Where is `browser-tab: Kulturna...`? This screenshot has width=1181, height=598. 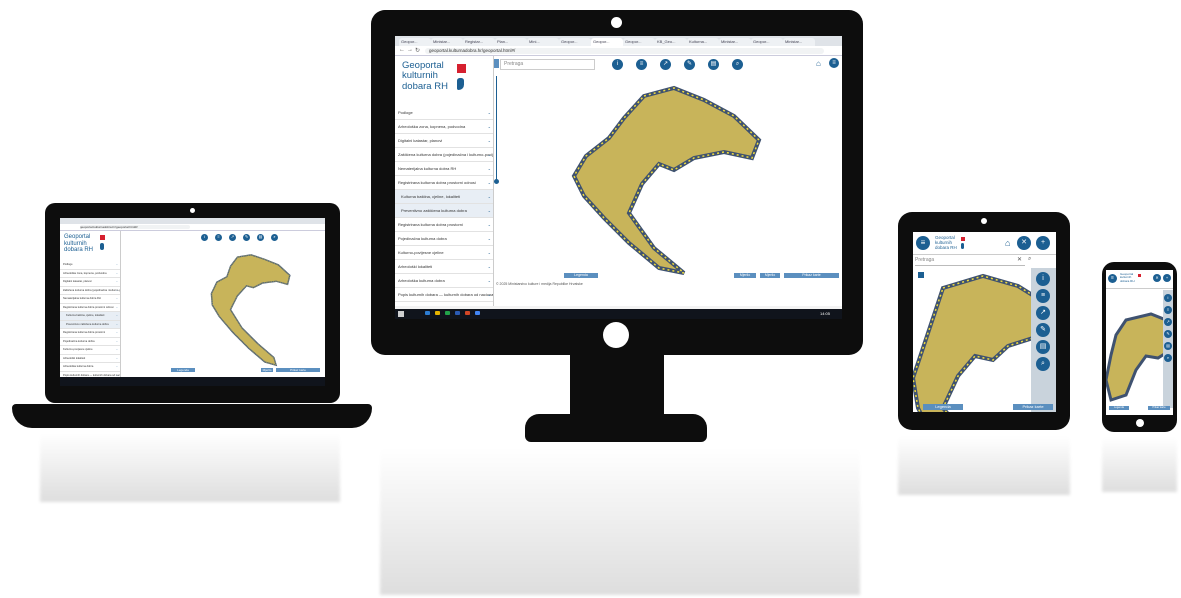 browser-tab: Kulturna... is located at coordinates (703, 42).